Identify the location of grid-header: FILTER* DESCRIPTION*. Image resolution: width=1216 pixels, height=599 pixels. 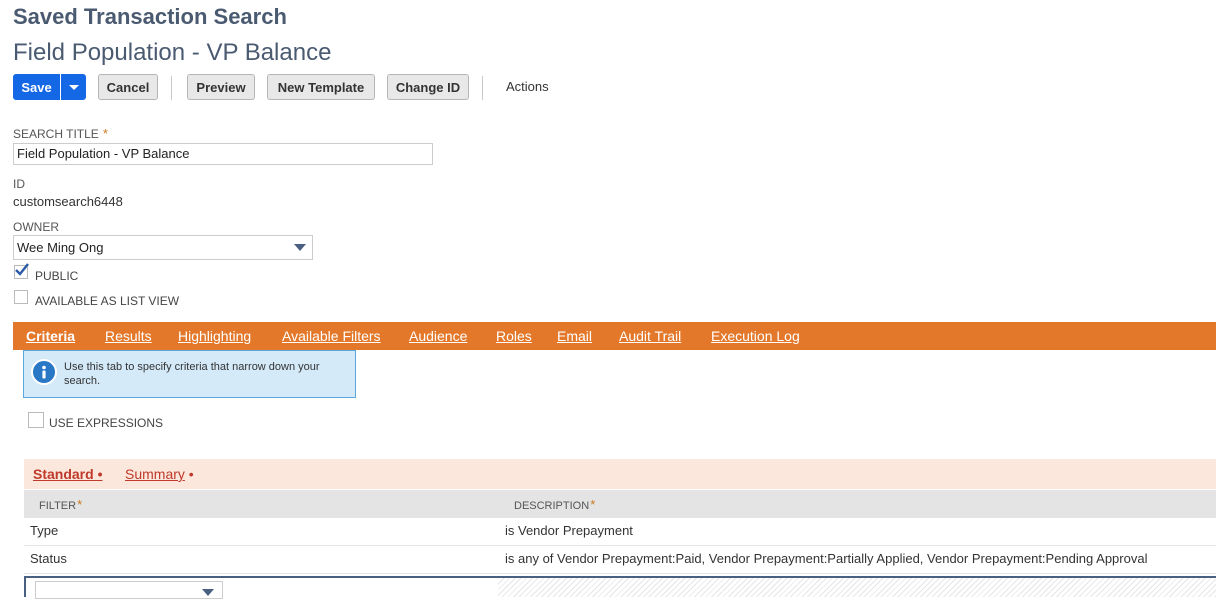
(620, 504).